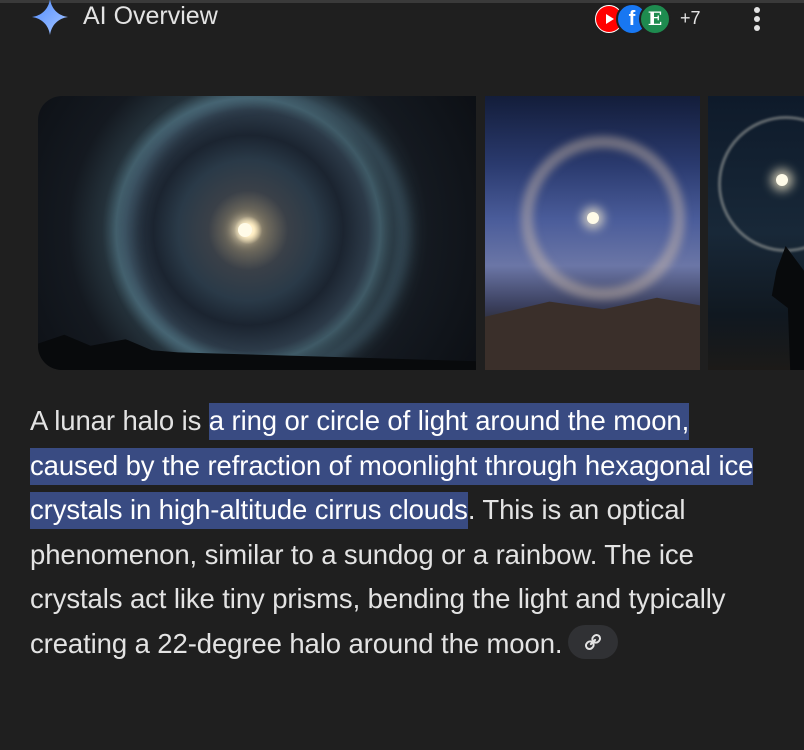 This screenshot has height=750, width=804. I want to click on overview-title: AI Overview, so click(150, 16).